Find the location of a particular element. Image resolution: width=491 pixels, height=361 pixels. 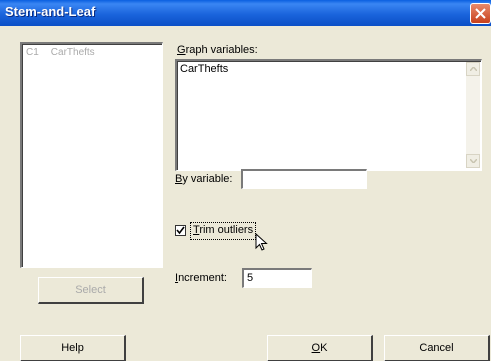

chevron-up-icon is located at coordinates (473, 69).